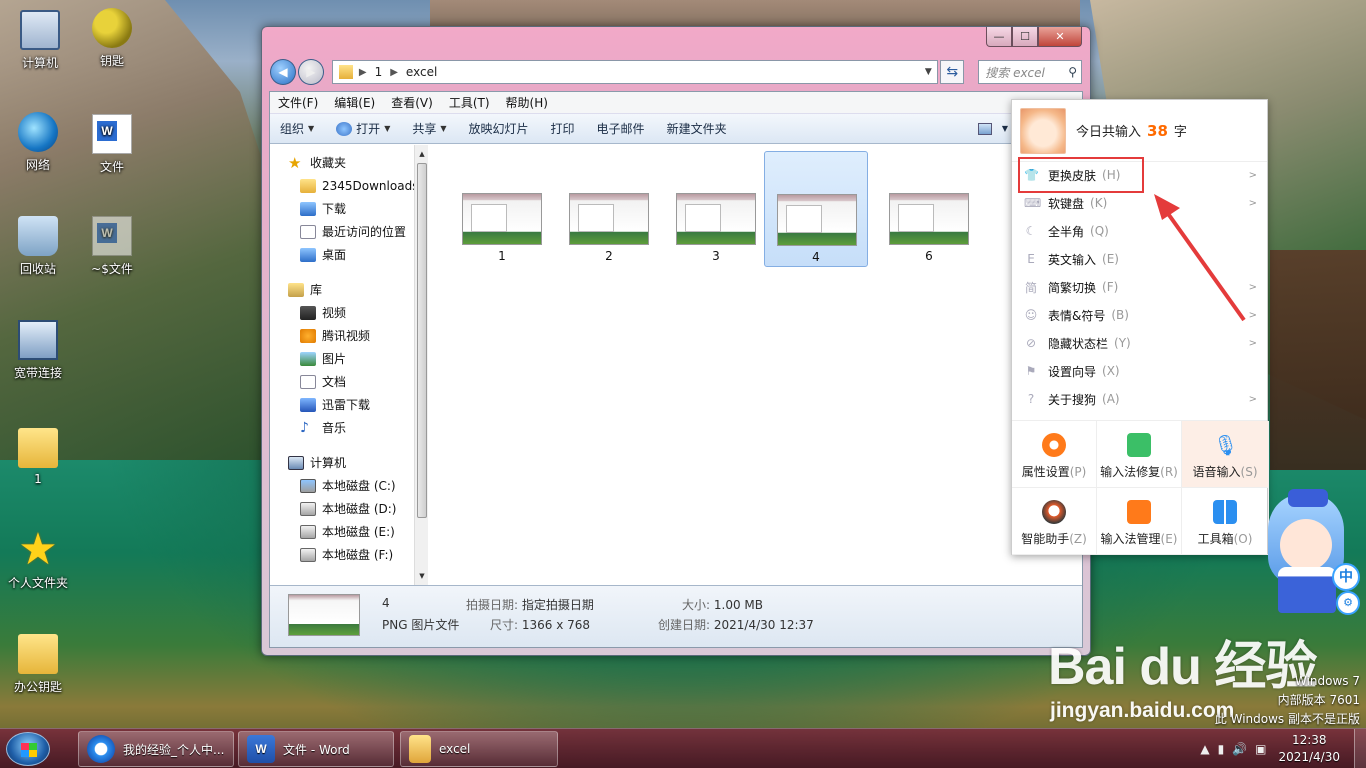  I want to click on maximize-button: ☐, so click(1025, 37).